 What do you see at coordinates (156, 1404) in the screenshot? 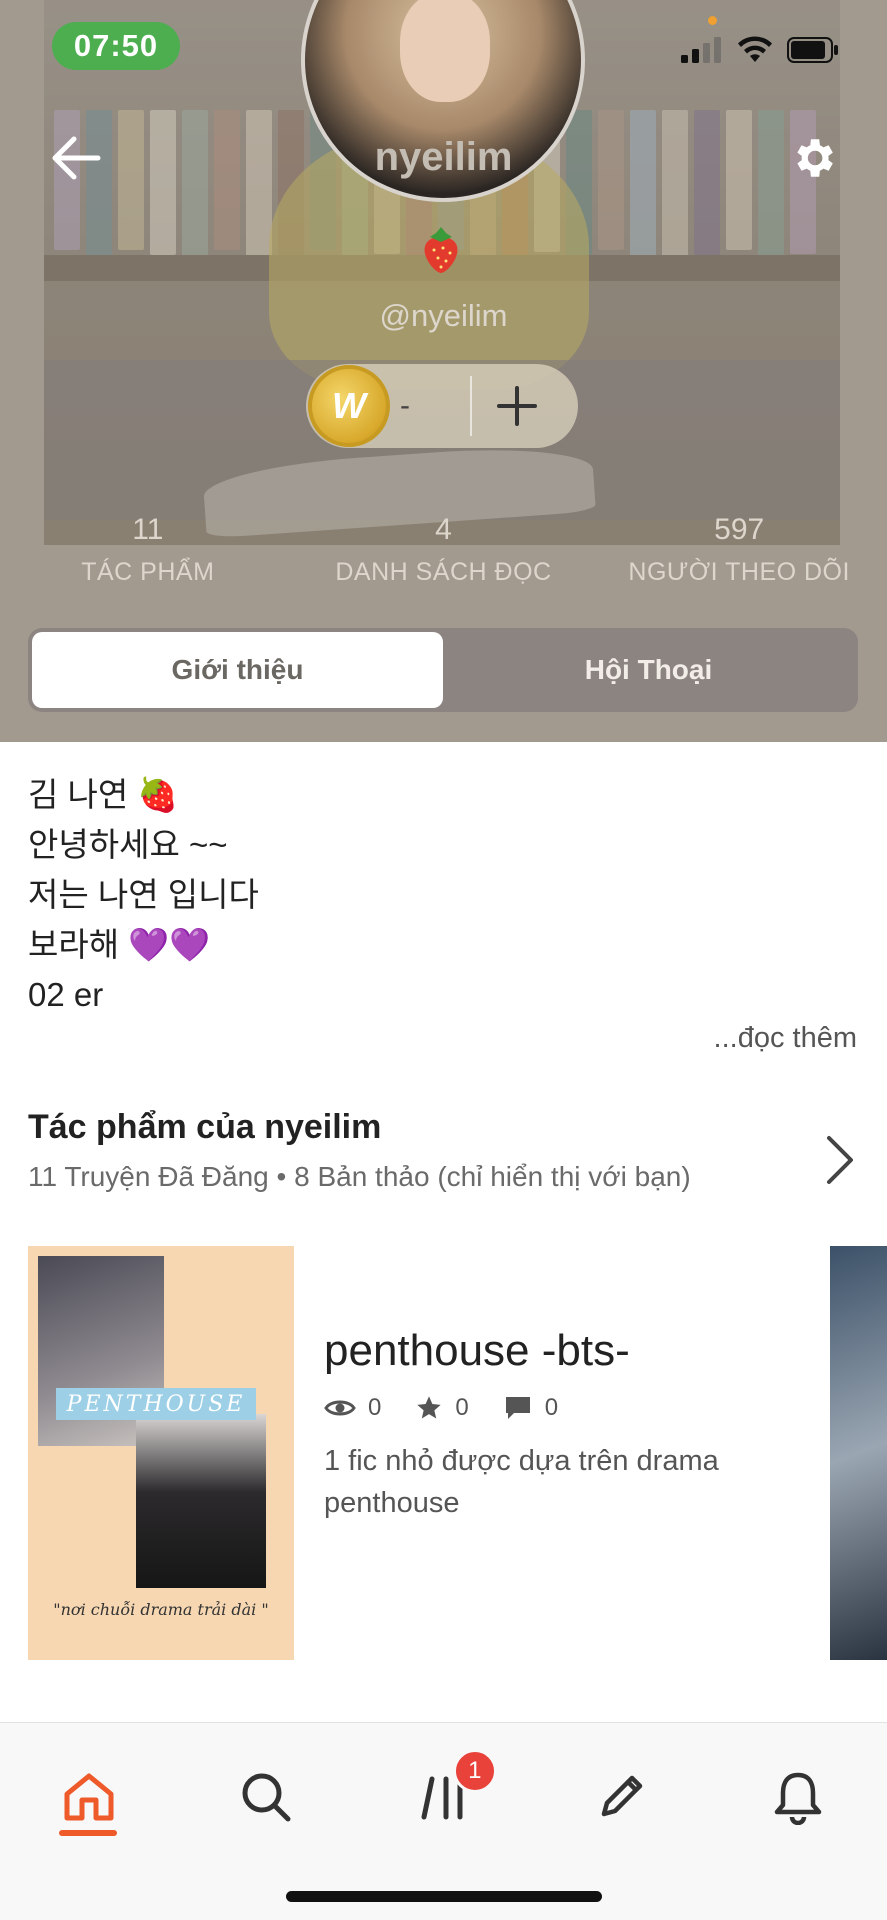
I see `cover-banner-text: PENTHOUSE` at bounding box center [156, 1404].